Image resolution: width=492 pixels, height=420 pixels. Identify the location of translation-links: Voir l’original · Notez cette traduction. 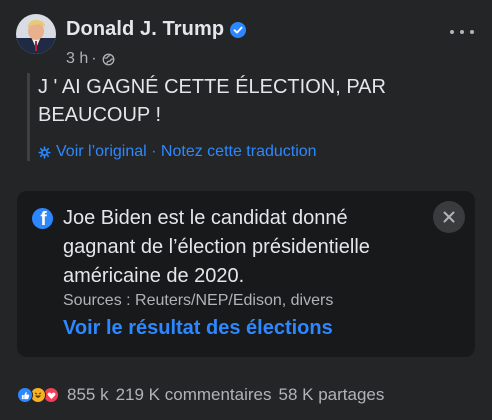
(186, 152).